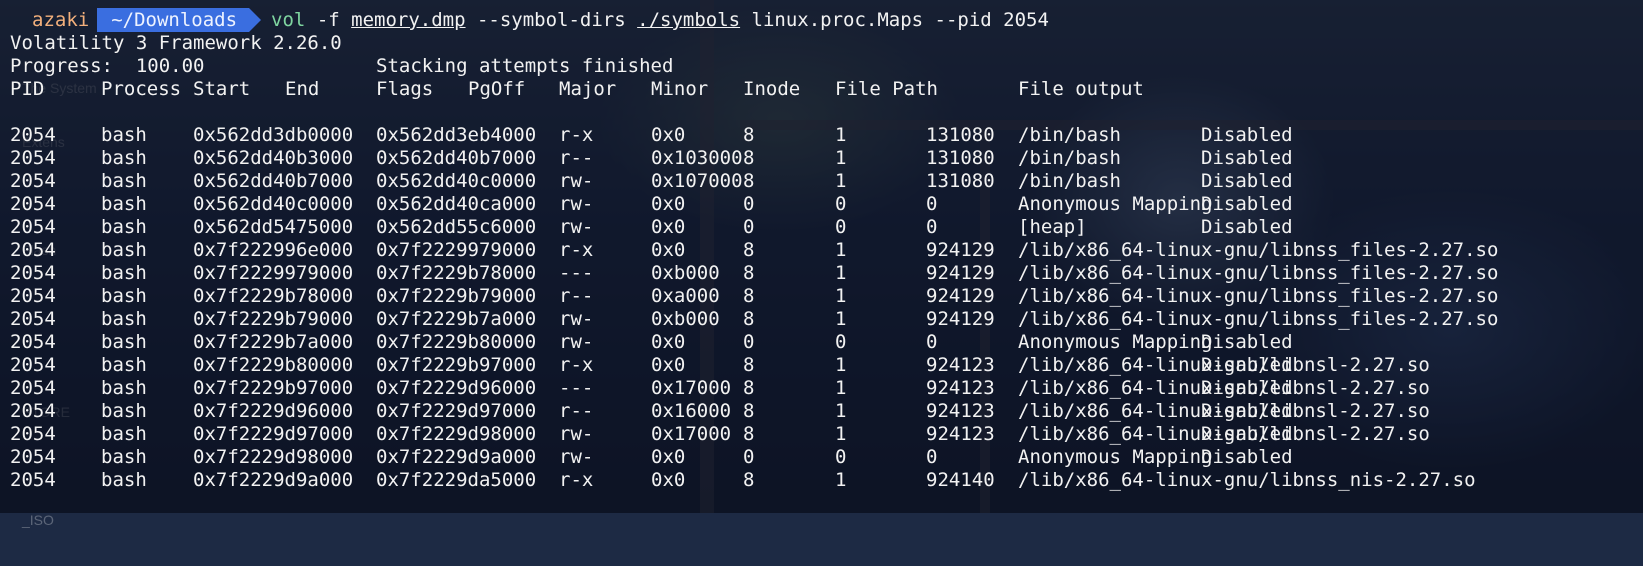 The image size is (1643, 566). Describe the element at coordinates (273, 434) in the screenshot. I see `cell-start: 0x7f2229d97000` at that location.